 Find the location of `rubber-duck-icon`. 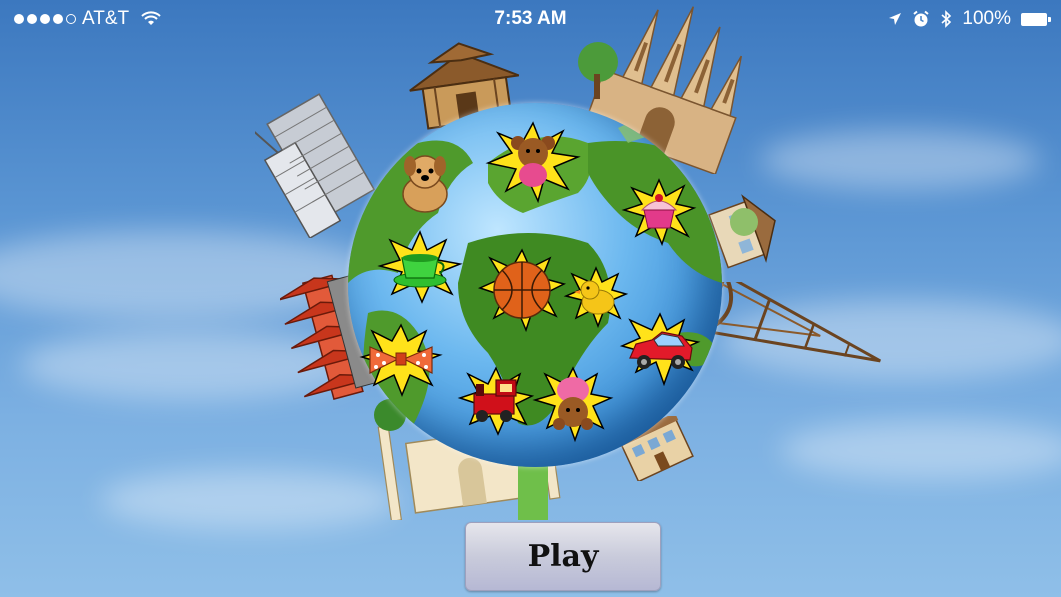

rubber-duck-icon is located at coordinates (596, 298).